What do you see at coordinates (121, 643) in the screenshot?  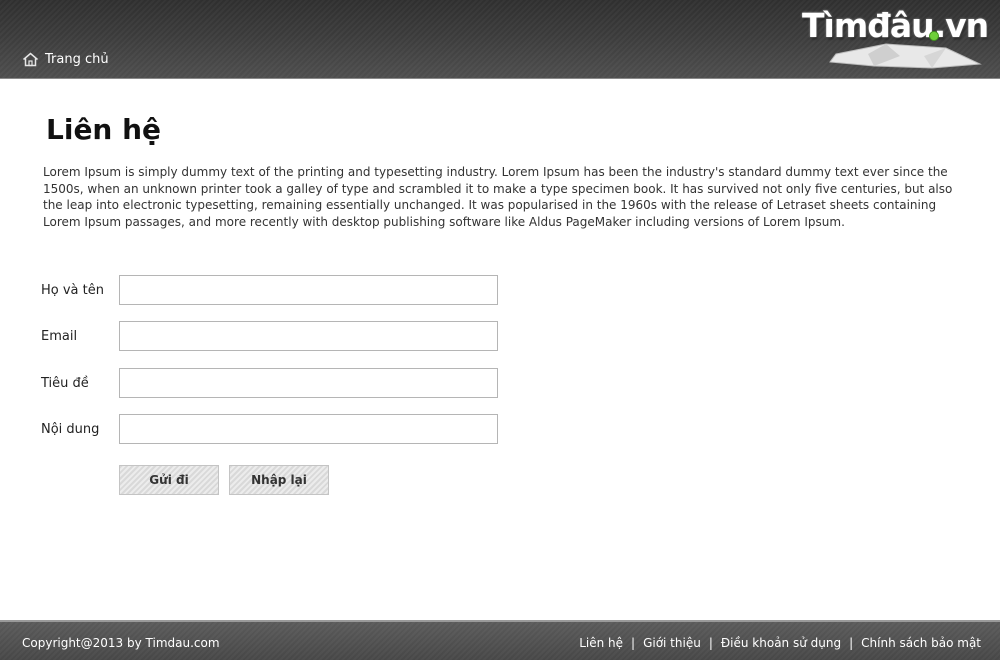 I see `copyright-text: Copyright@2013 by Timdau.com` at bounding box center [121, 643].